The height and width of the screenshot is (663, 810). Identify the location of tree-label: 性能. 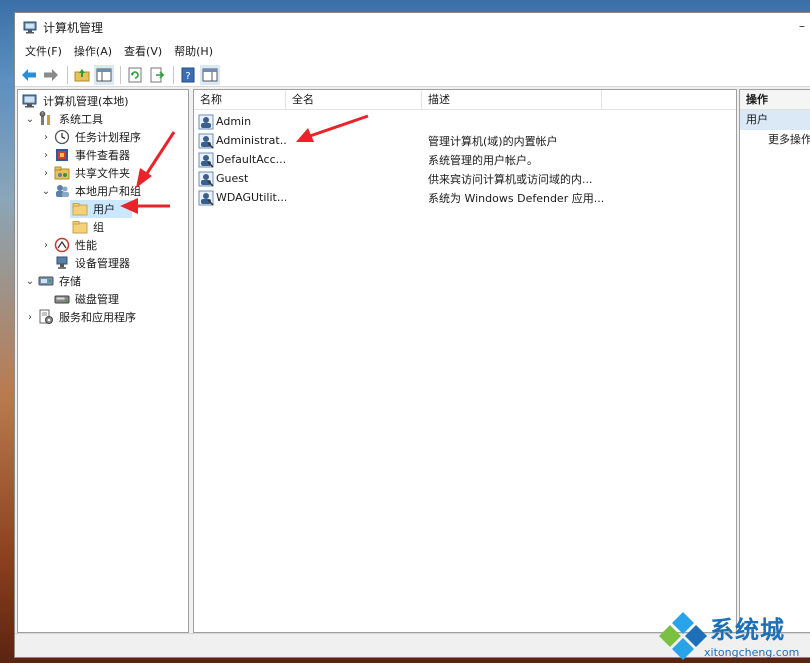
(86, 245).